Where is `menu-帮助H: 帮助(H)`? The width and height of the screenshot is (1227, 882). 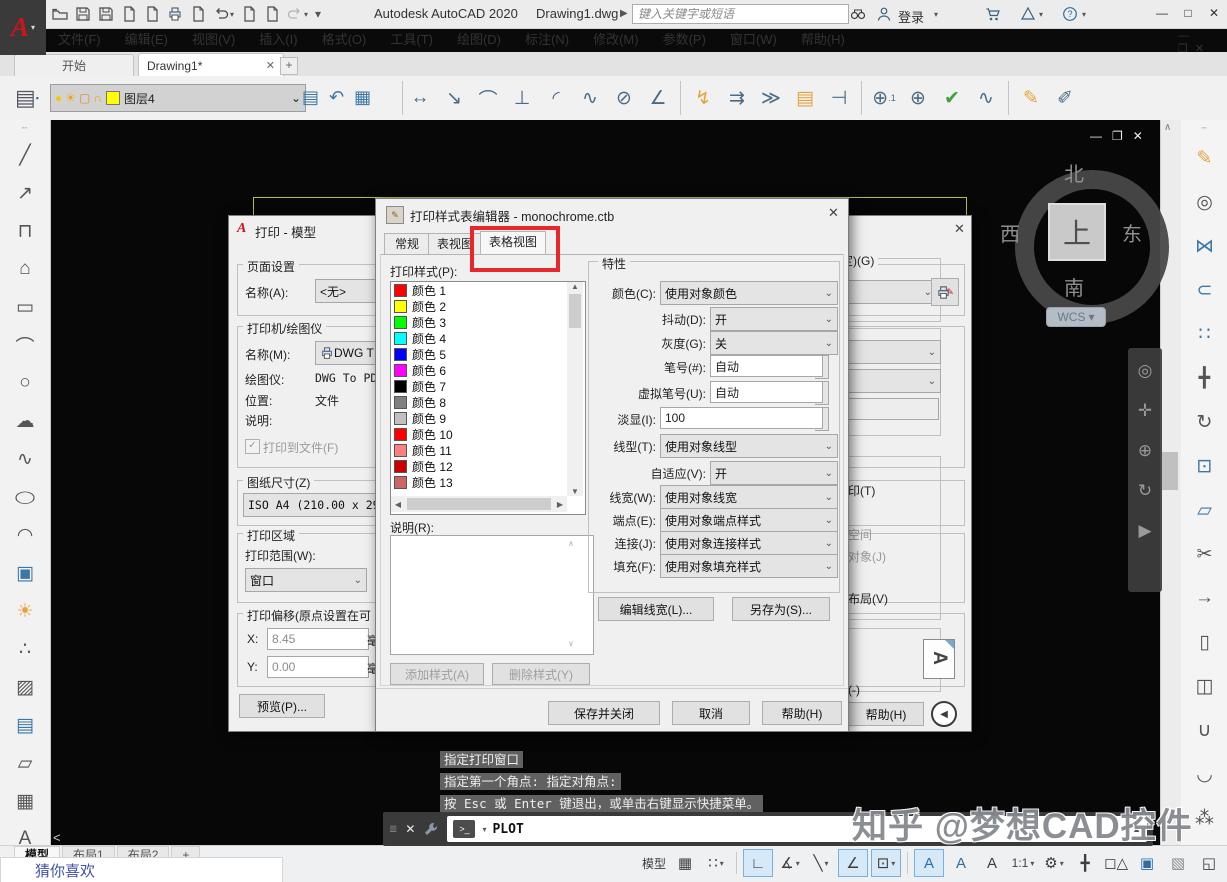 menu-帮助H: 帮助(H) is located at coordinates (823, 40).